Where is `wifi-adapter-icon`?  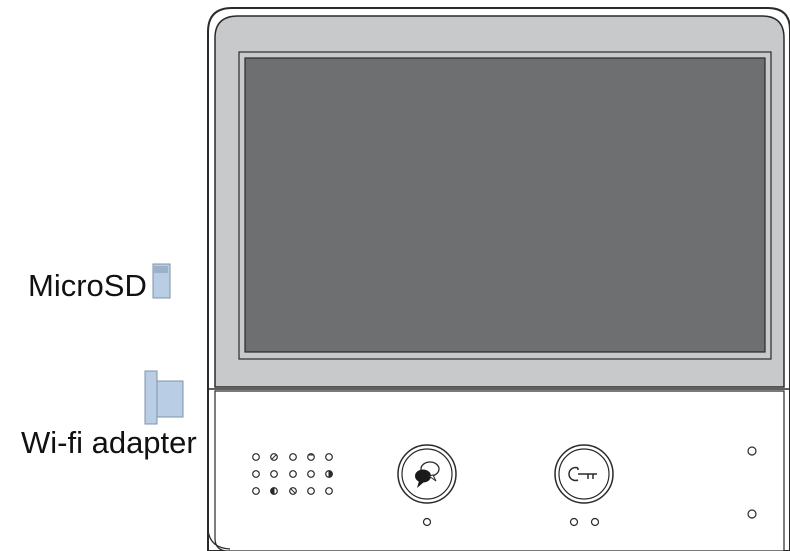 wifi-adapter-icon is located at coordinates (164, 397).